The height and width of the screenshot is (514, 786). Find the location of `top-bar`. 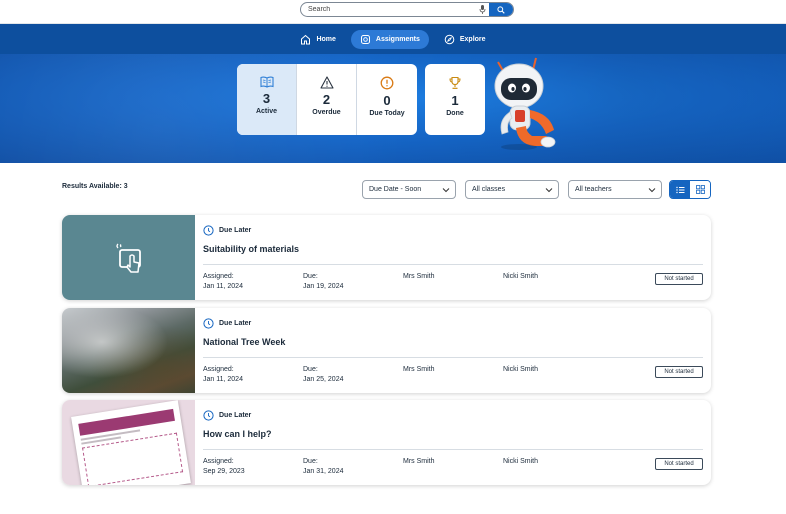

top-bar is located at coordinates (393, 12).